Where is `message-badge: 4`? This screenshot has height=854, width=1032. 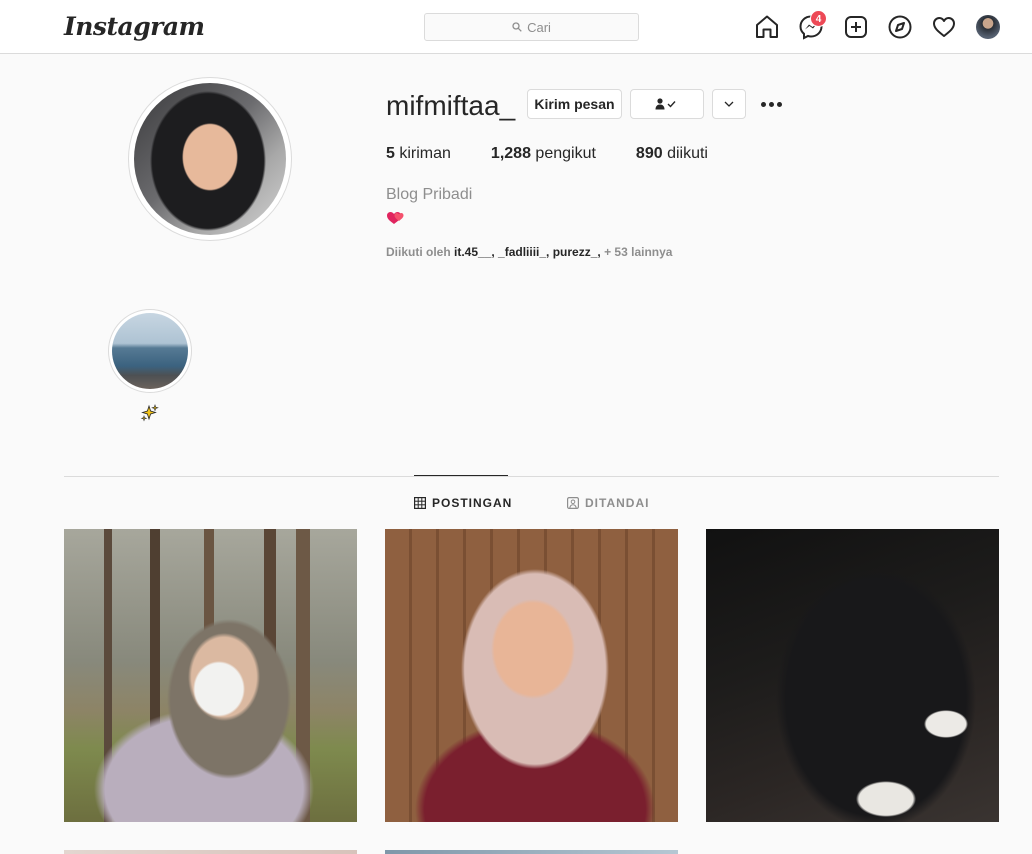
message-badge: 4 is located at coordinates (818, 18).